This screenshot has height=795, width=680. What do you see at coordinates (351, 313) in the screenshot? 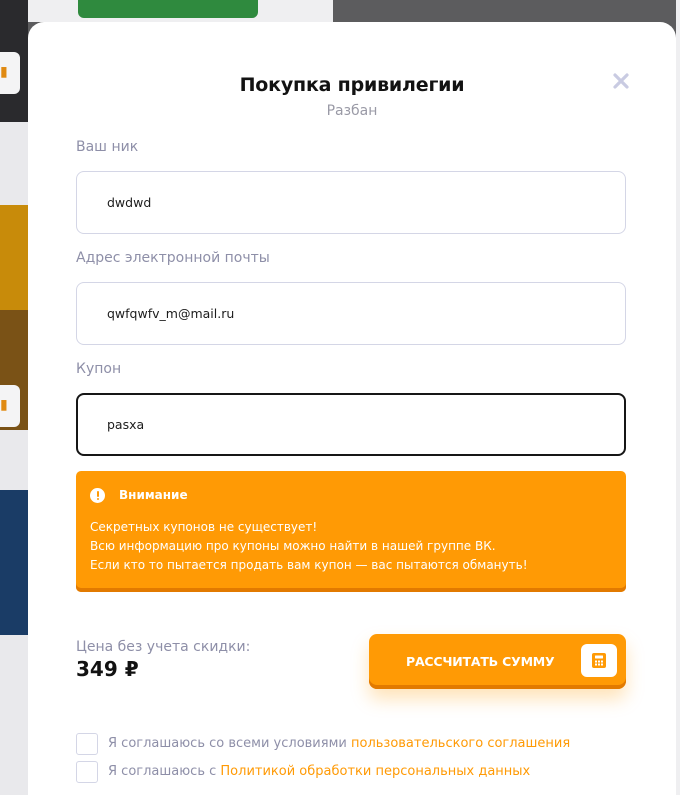
I see `email-input` at bounding box center [351, 313].